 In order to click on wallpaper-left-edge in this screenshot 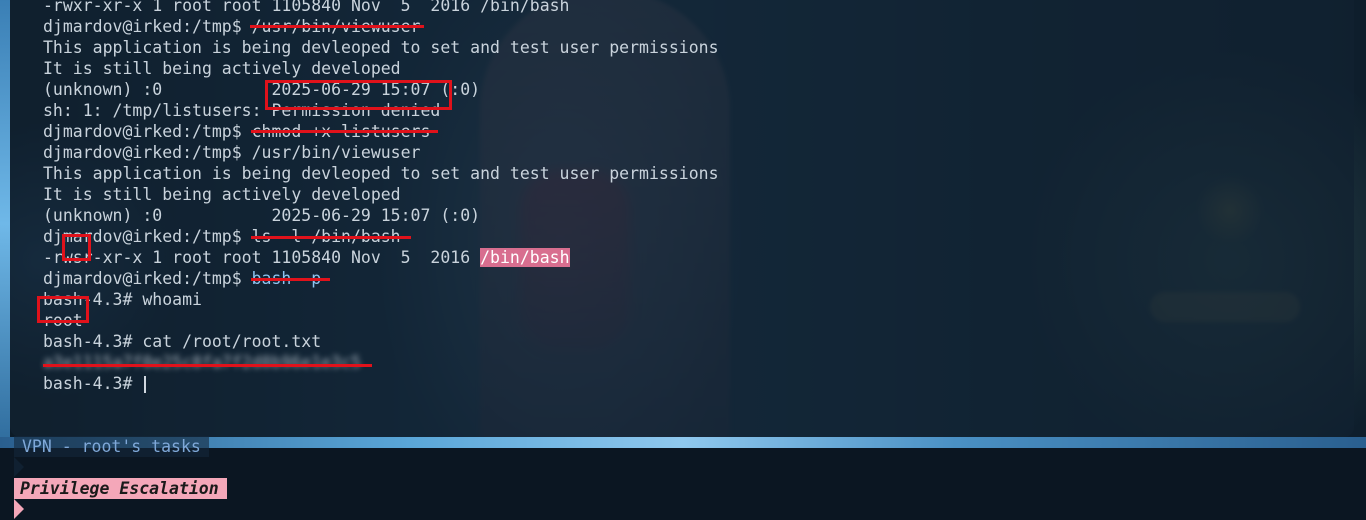, I will do `click(5, 224)`.